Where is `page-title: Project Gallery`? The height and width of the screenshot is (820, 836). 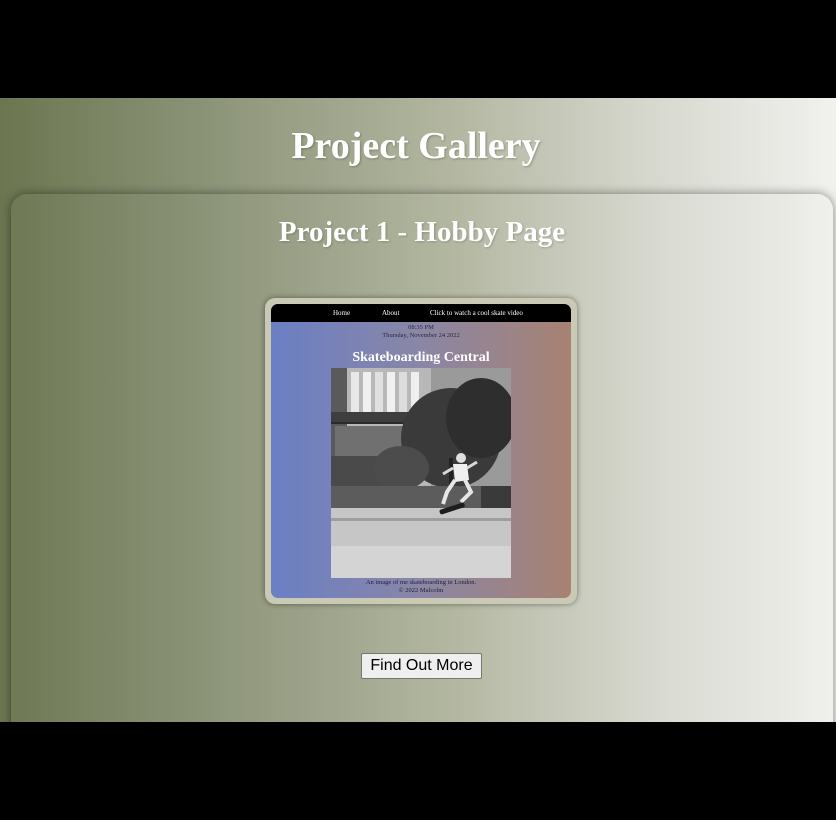
page-title: Project Gallery is located at coordinates (416, 146).